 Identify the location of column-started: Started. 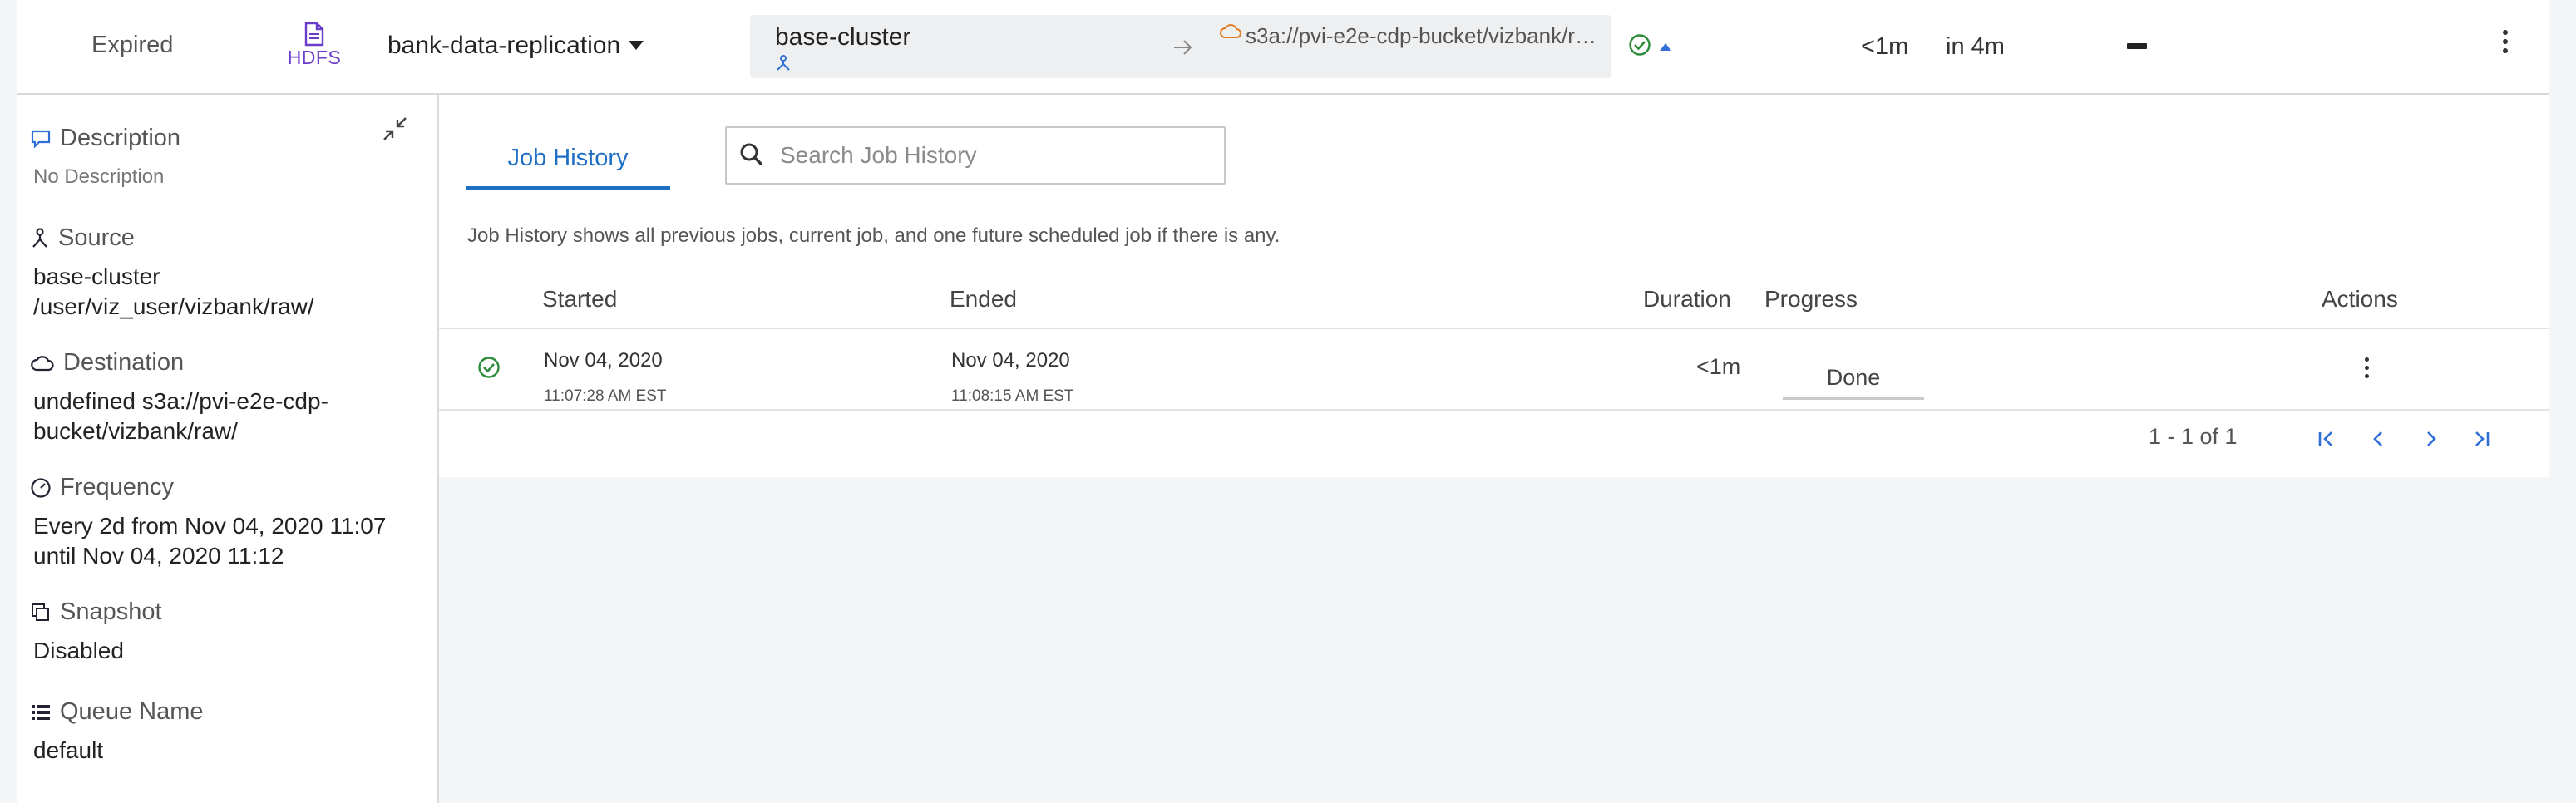
(579, 299).